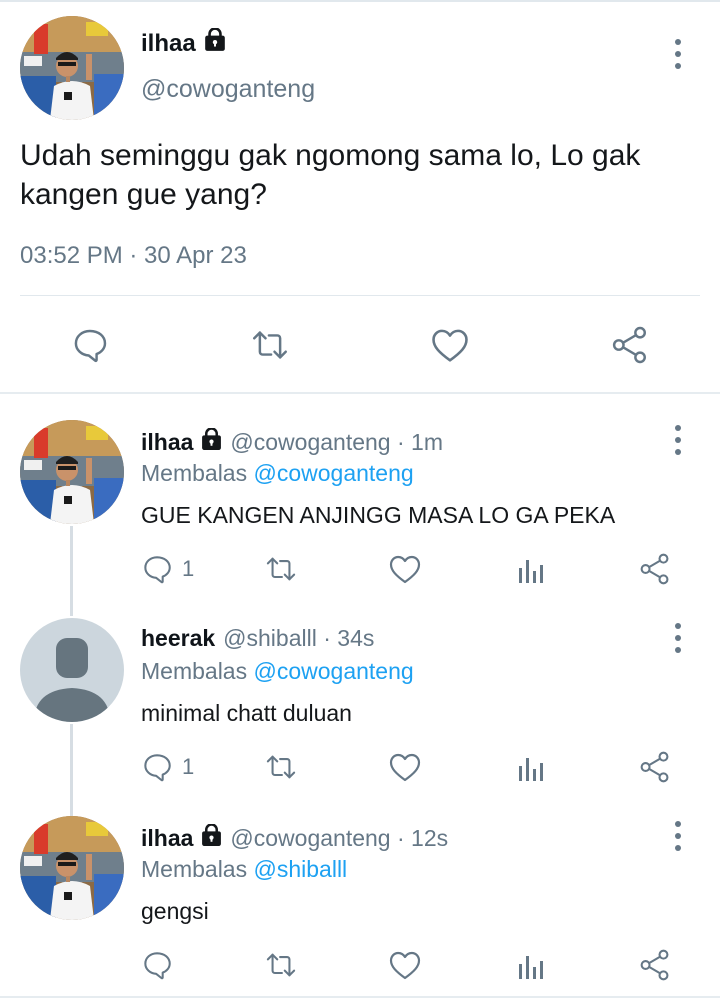  What do you see at coordinates (301, 869) in the screenshot?
I see `mention-link: @shiballl` at bounding box center [301, 869].